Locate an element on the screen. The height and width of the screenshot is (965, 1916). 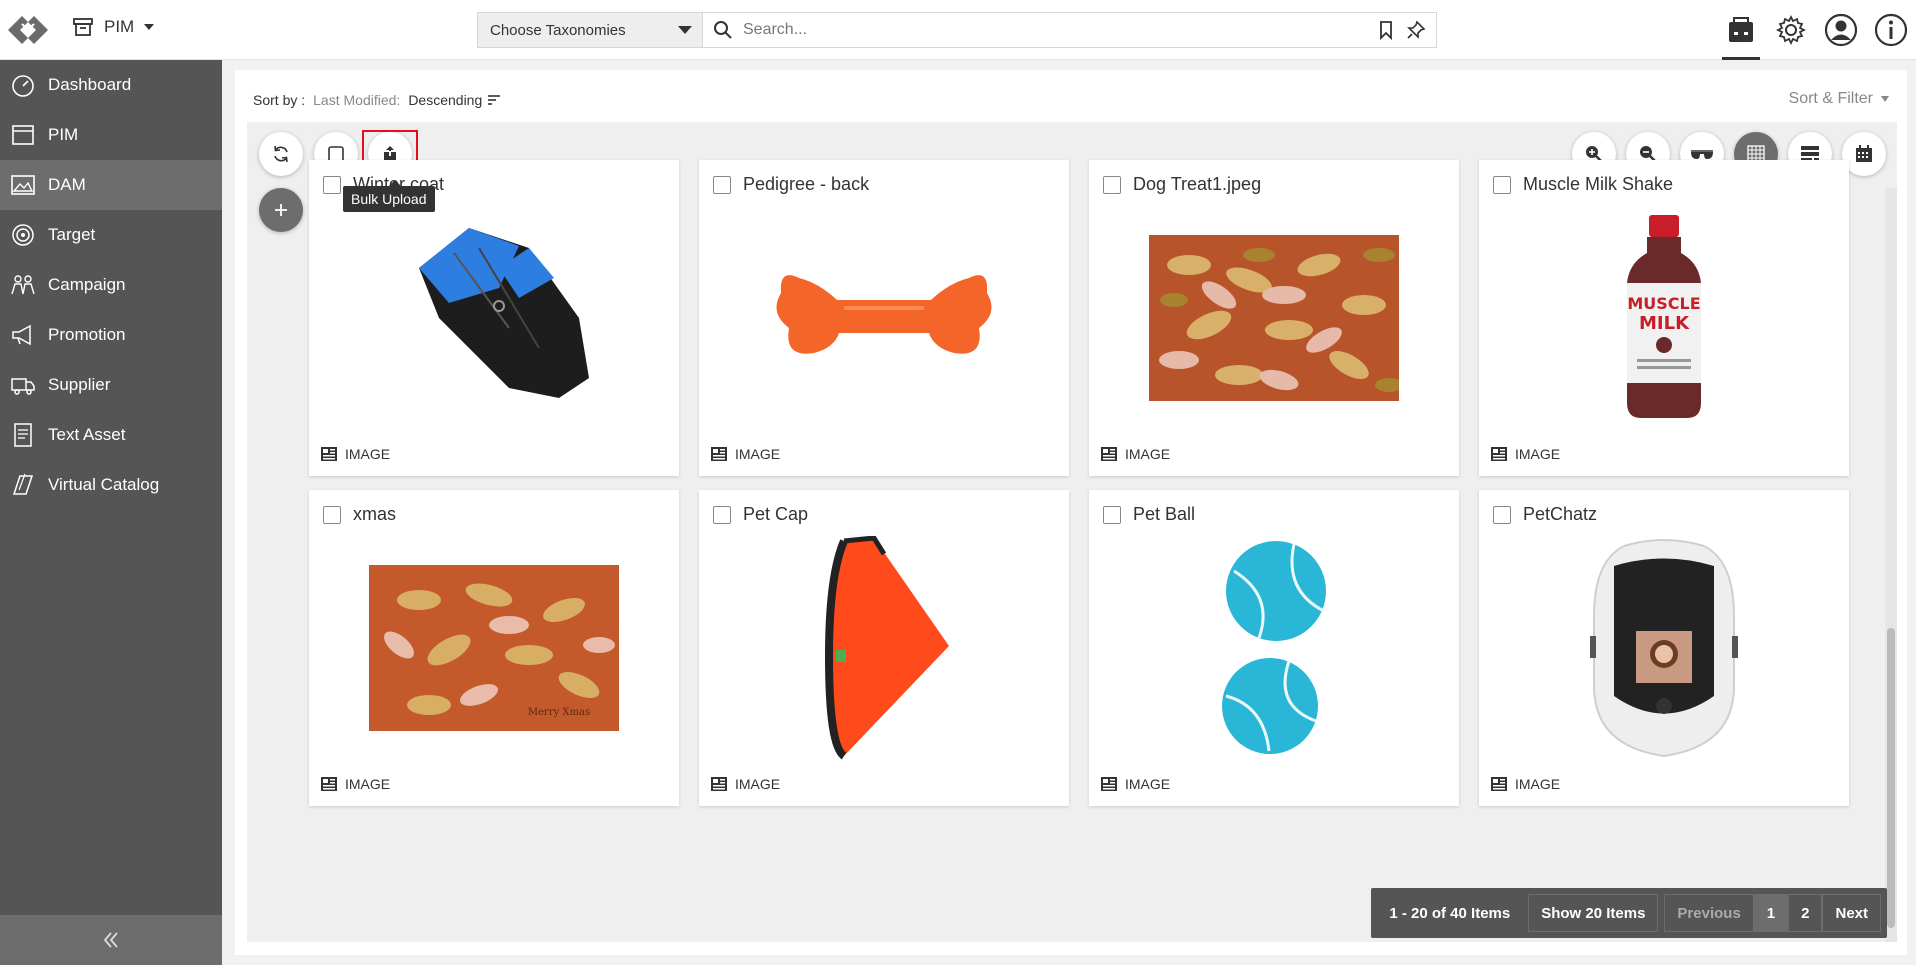
asset-card: xmas Merry Xmas IMAGE is located at coordinates (494, 648).